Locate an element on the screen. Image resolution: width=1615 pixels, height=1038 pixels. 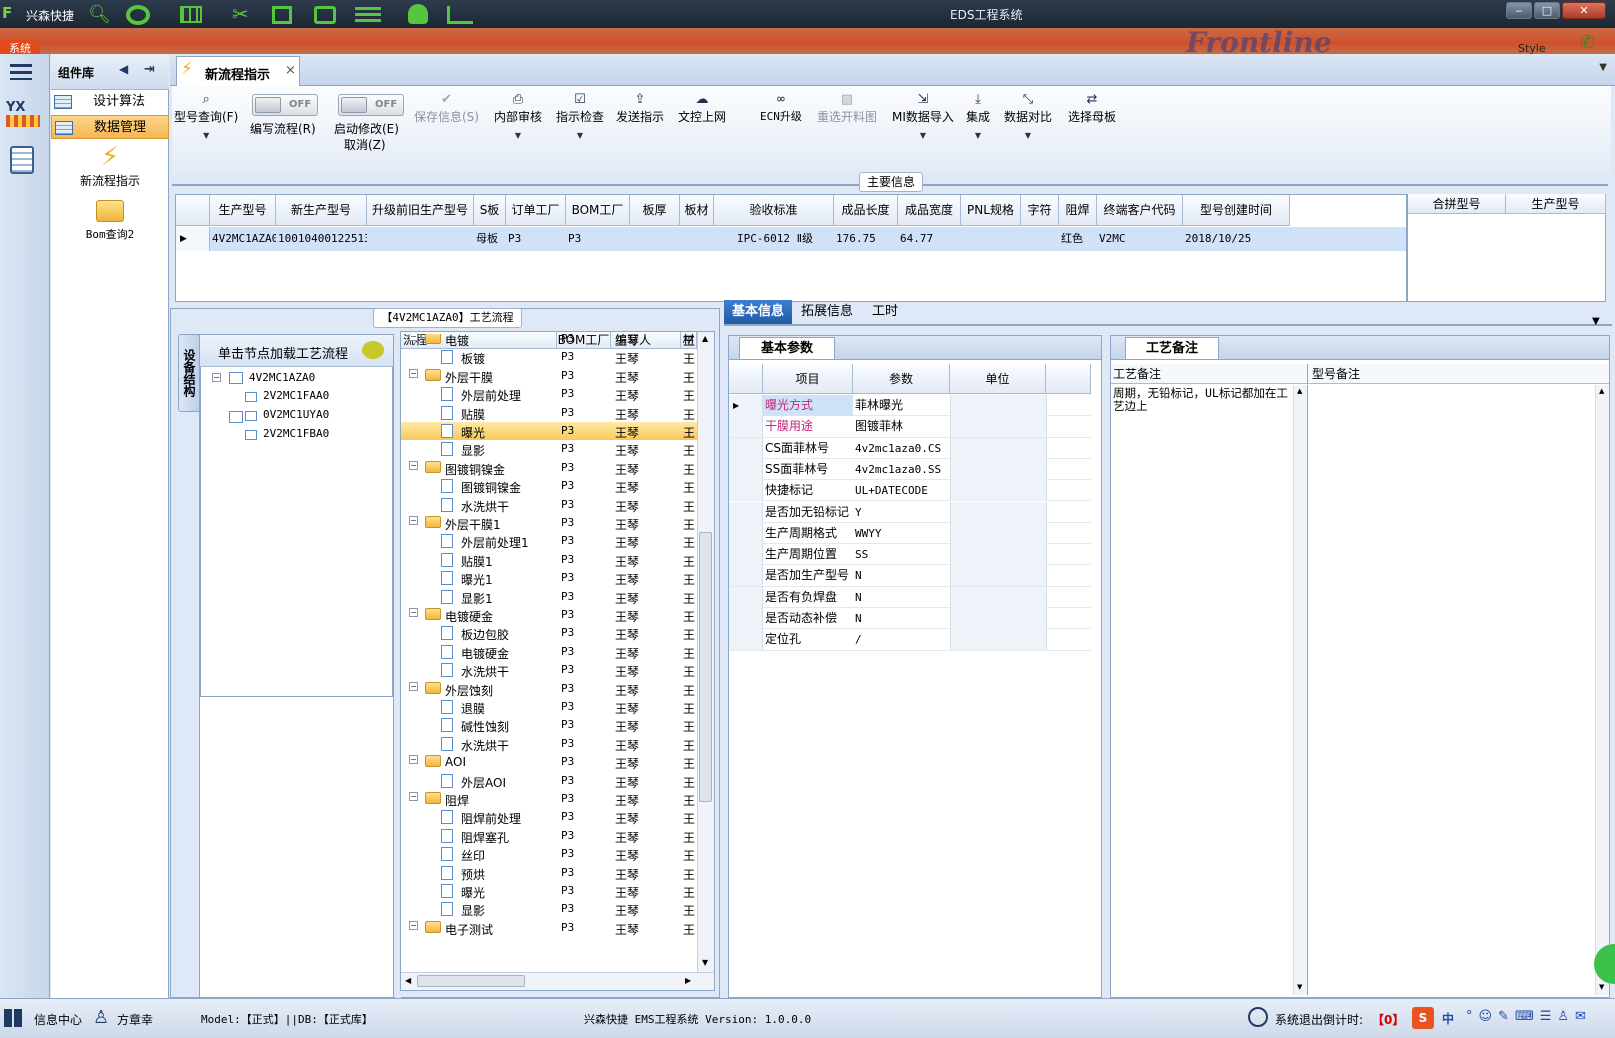
table-icon is located at coordinates (368, 15).